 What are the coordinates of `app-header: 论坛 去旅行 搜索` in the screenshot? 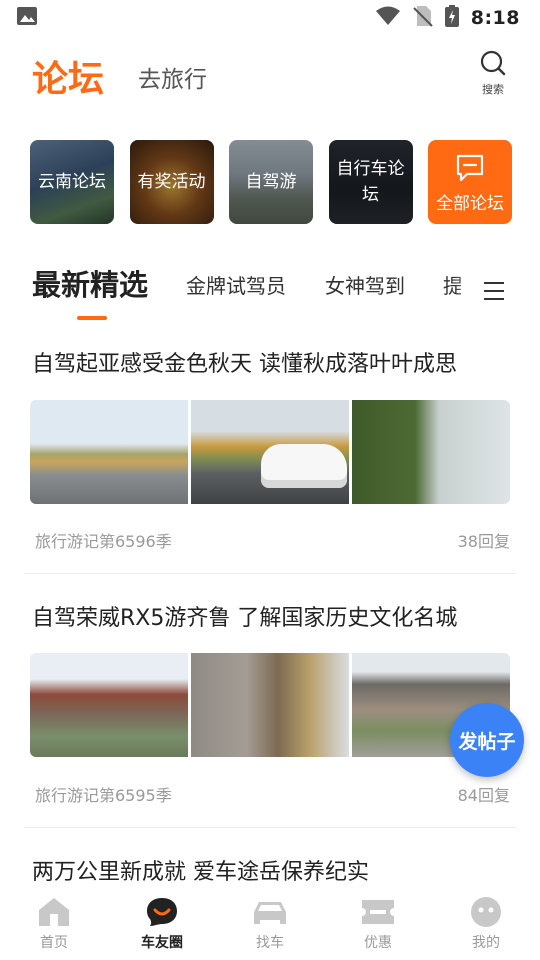 It's located at (270, 75).